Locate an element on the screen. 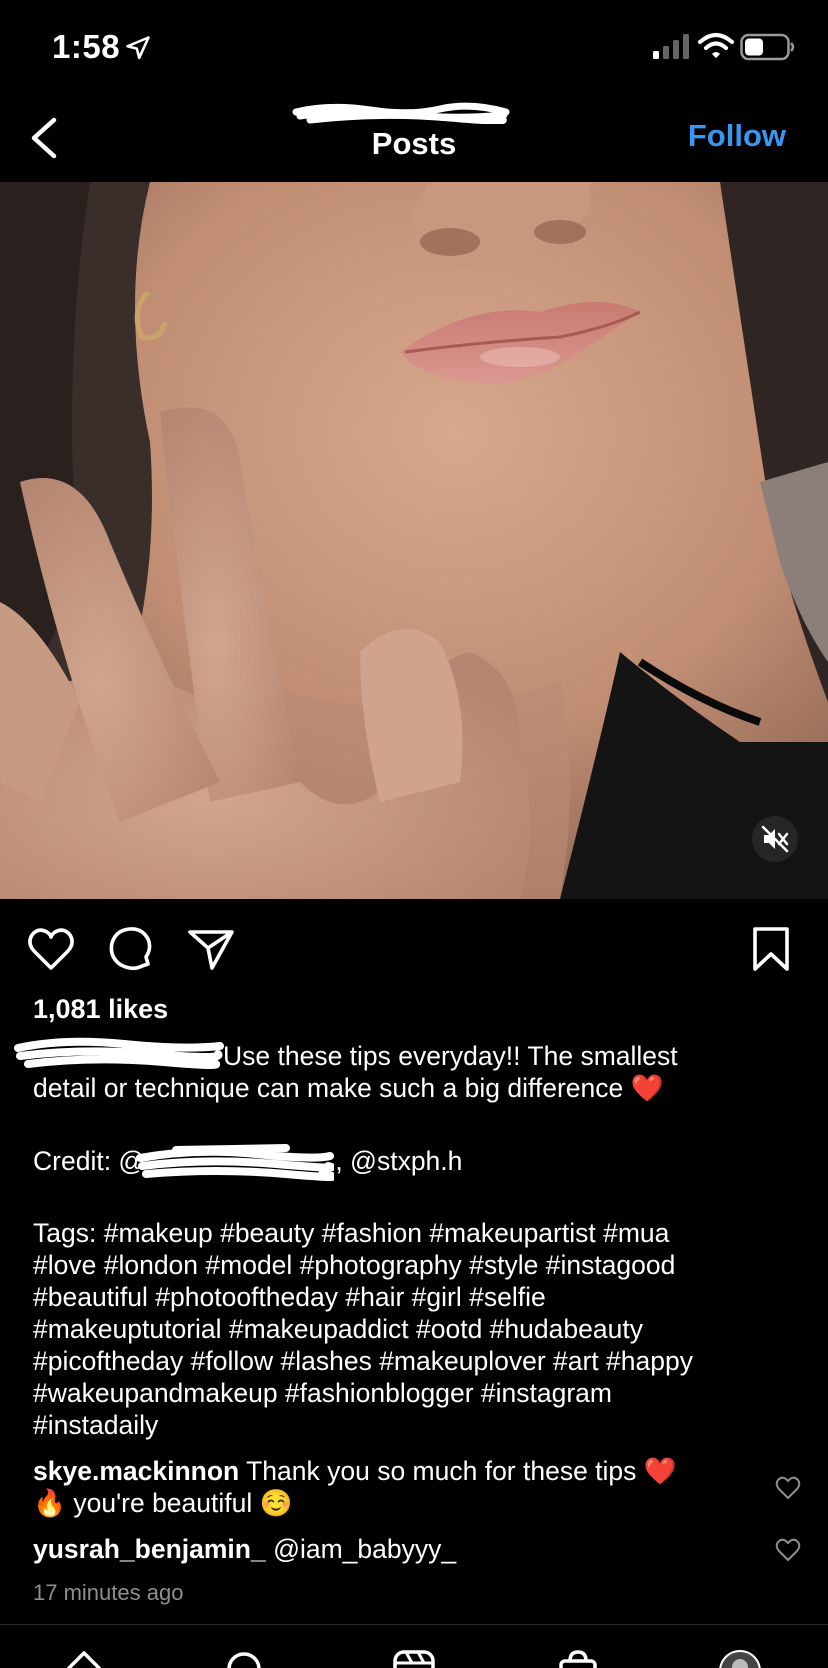  battery-icon is located at coordinates (767, 47).